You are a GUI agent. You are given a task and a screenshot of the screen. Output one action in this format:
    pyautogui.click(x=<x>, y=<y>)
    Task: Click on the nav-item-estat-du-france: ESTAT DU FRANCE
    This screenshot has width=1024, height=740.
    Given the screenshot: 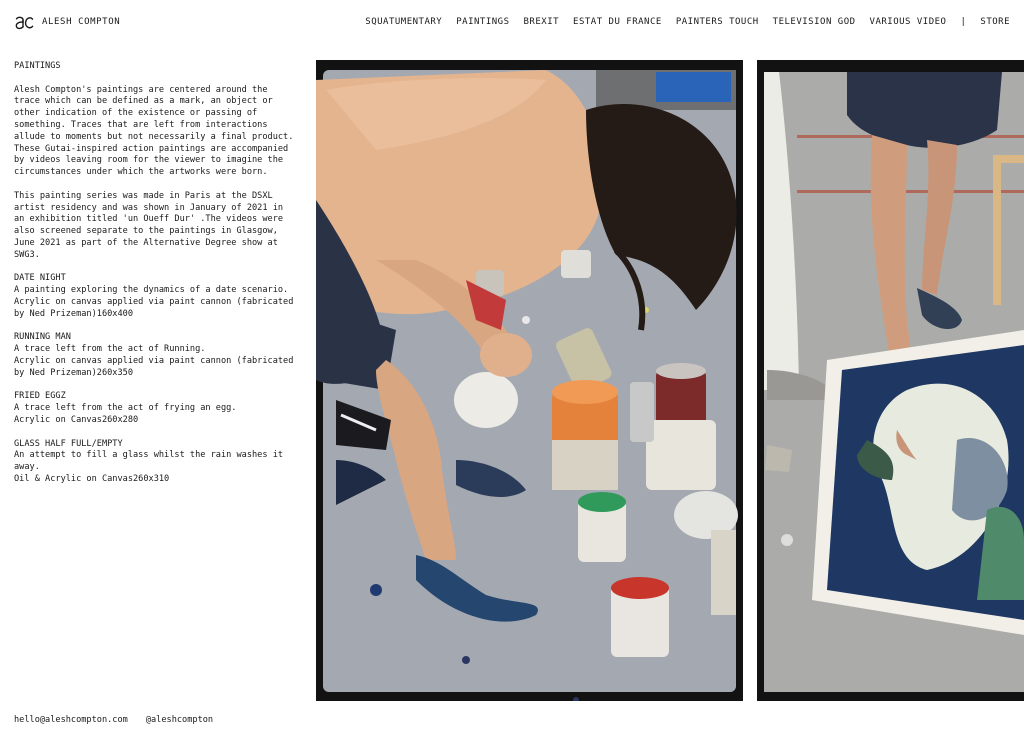 What is the action you would take?
    pyautogui.click(x=617, y=22)
    